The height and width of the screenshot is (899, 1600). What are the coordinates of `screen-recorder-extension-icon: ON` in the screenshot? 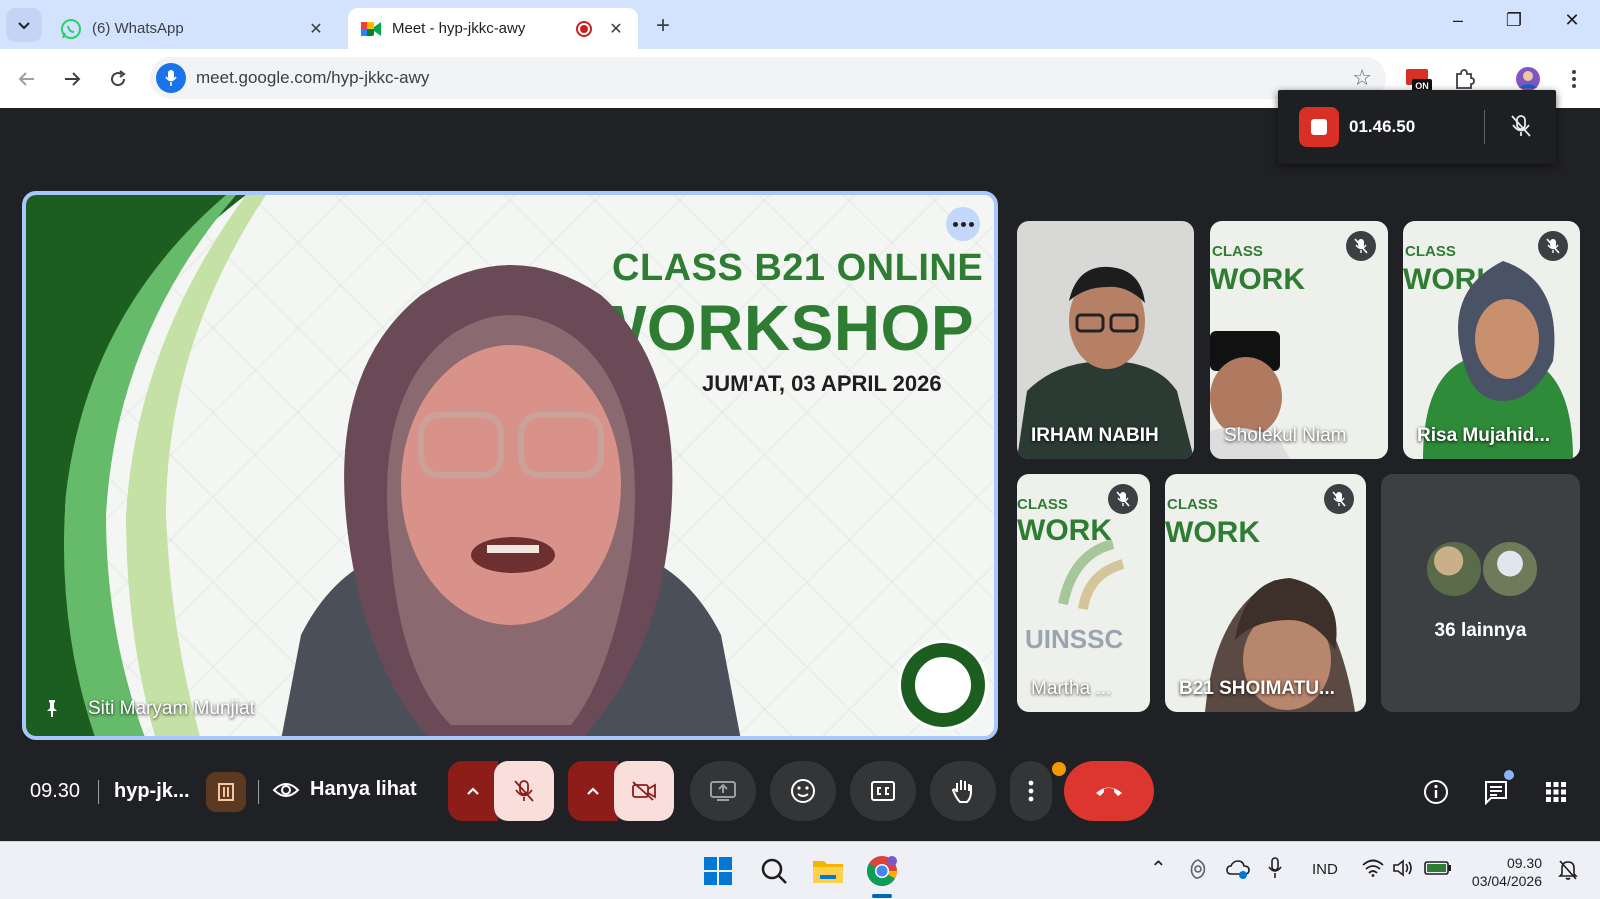 It's located at (1418, 79).